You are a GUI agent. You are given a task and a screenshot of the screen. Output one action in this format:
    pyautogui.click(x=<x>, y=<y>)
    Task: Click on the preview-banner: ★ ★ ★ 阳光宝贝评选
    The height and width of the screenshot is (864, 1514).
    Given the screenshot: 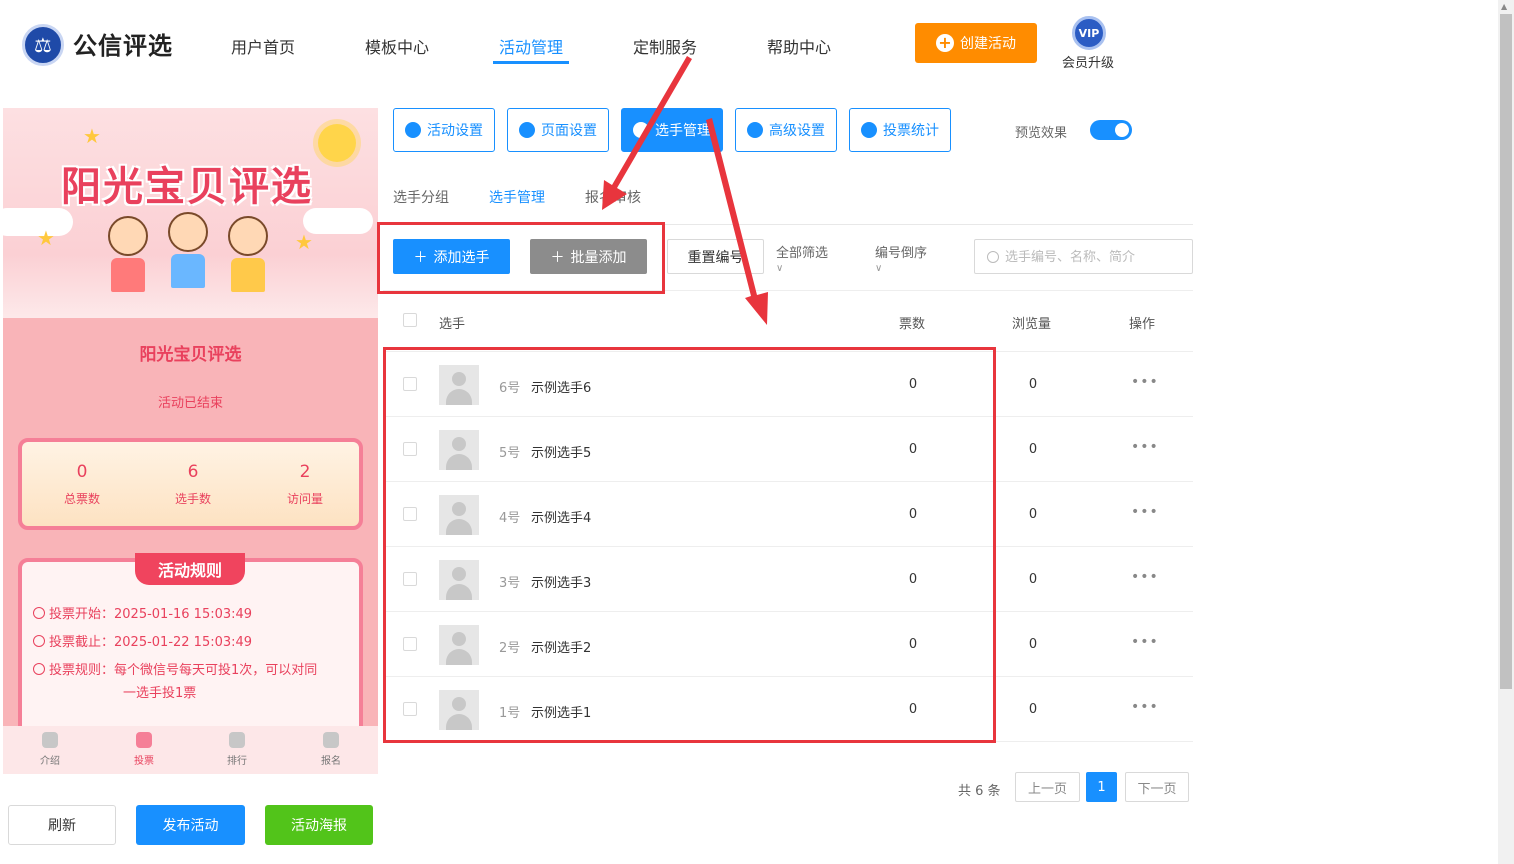 What is the action you would take?
    pyautogui.click(x=190, y=213)
    